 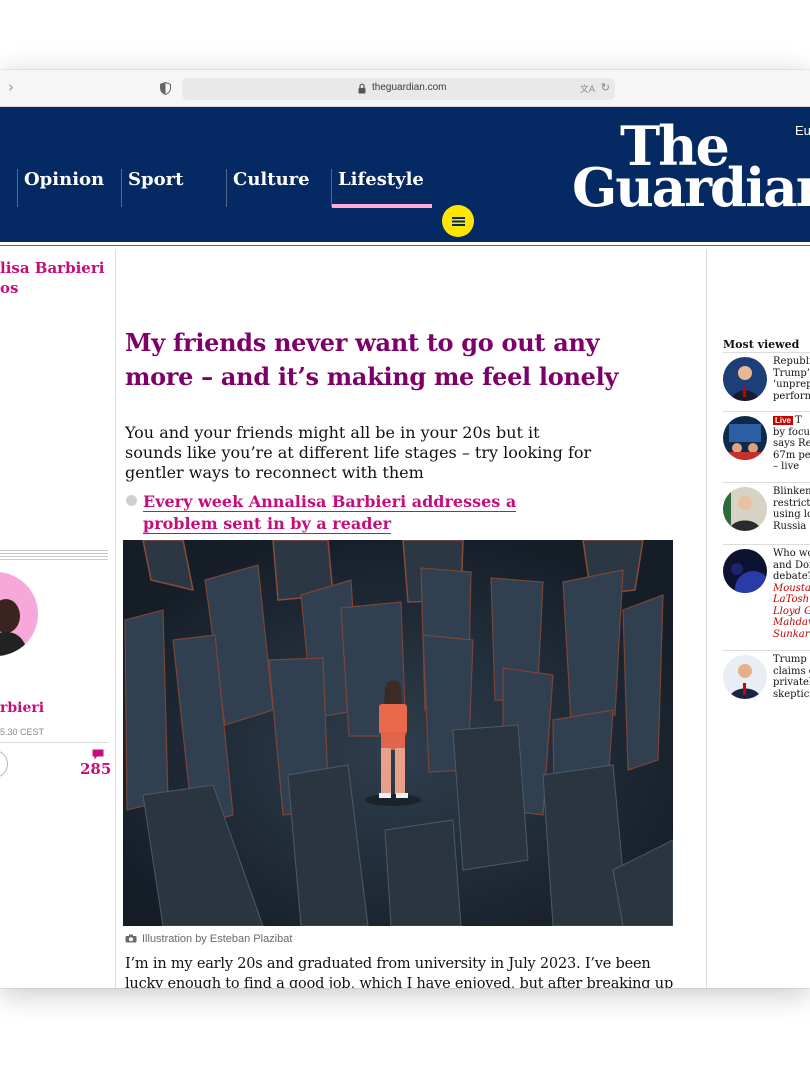 I want to click on most-viewed-text: Republi Trump’s ‘unprep perform, so click(x=791, y=379).